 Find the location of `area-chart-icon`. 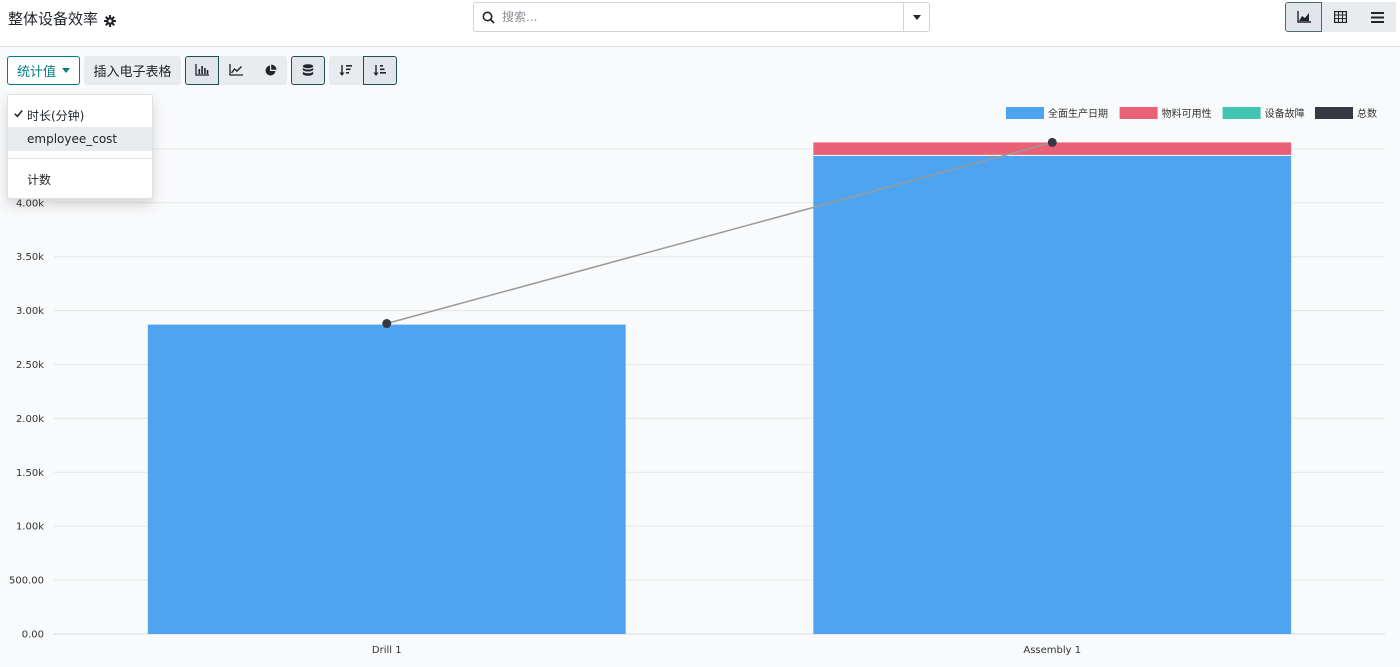

area-chart-icon is located at coordinates (1303, 17).